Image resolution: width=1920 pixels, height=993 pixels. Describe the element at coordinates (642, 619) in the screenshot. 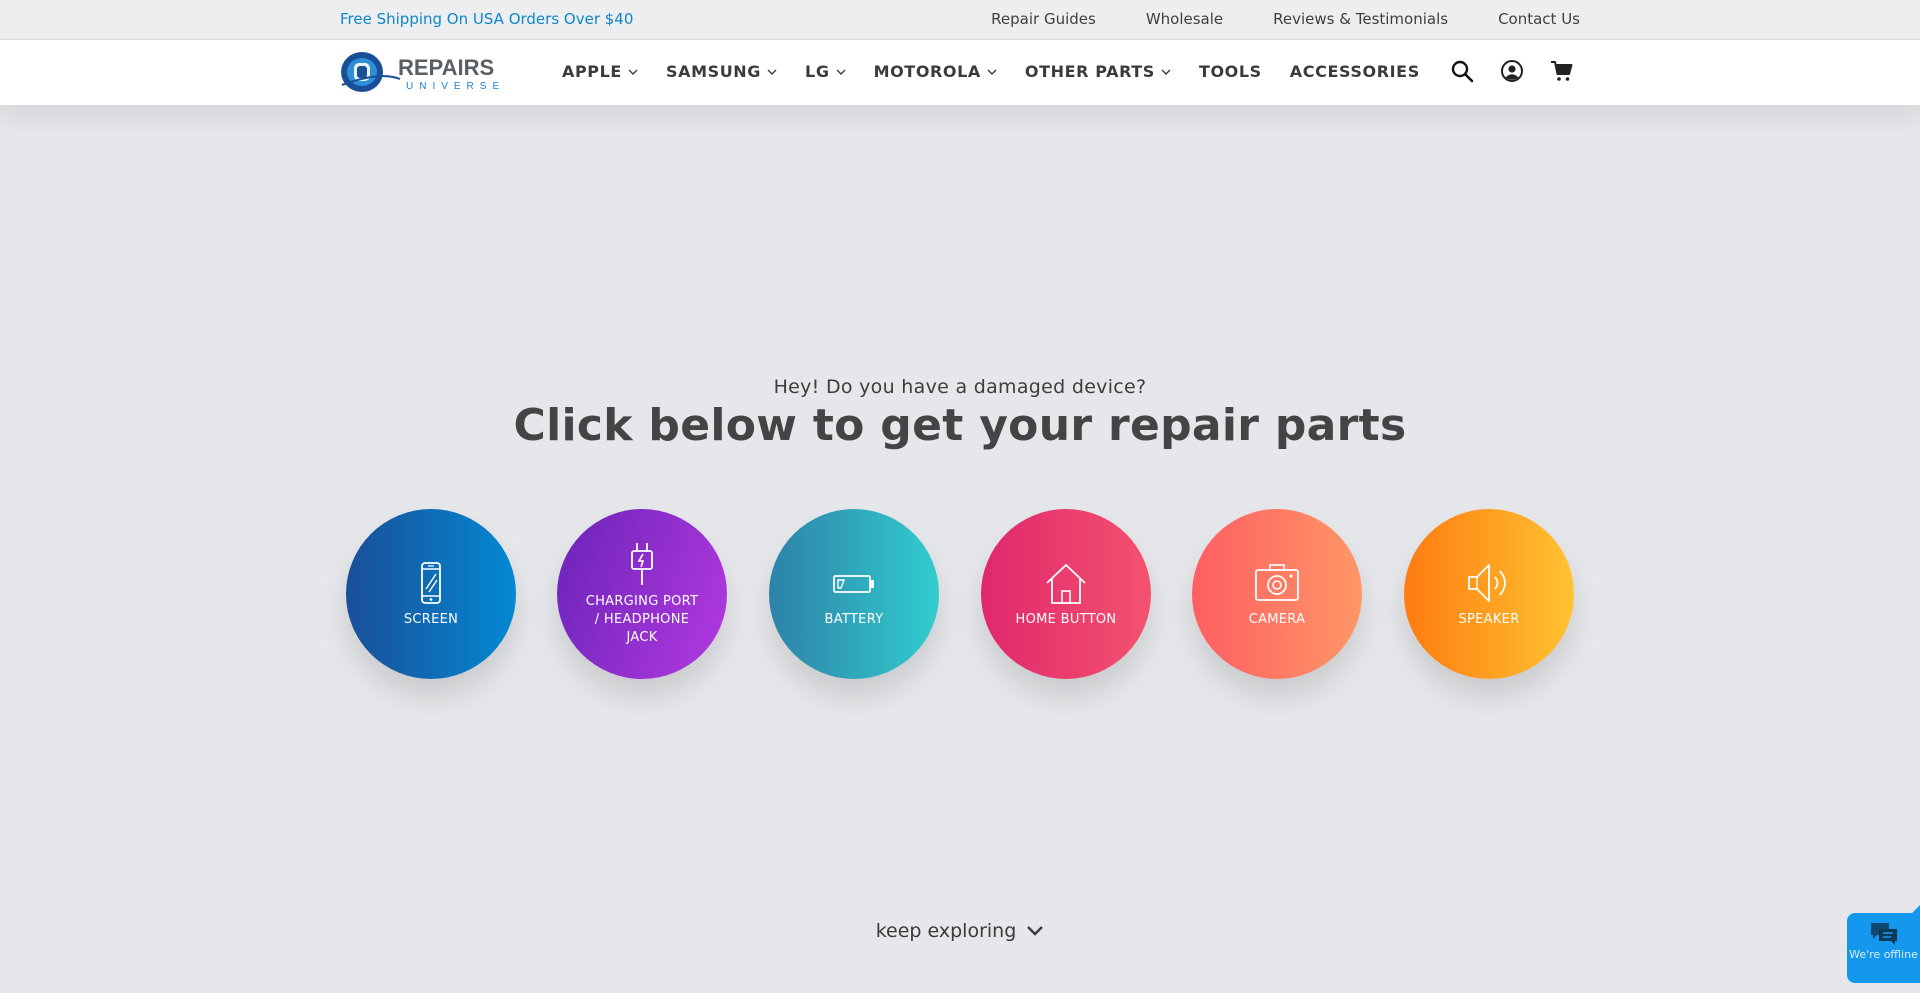

I see `category-label: CHARGING PORT / HEADPHONE JACK` at that location.